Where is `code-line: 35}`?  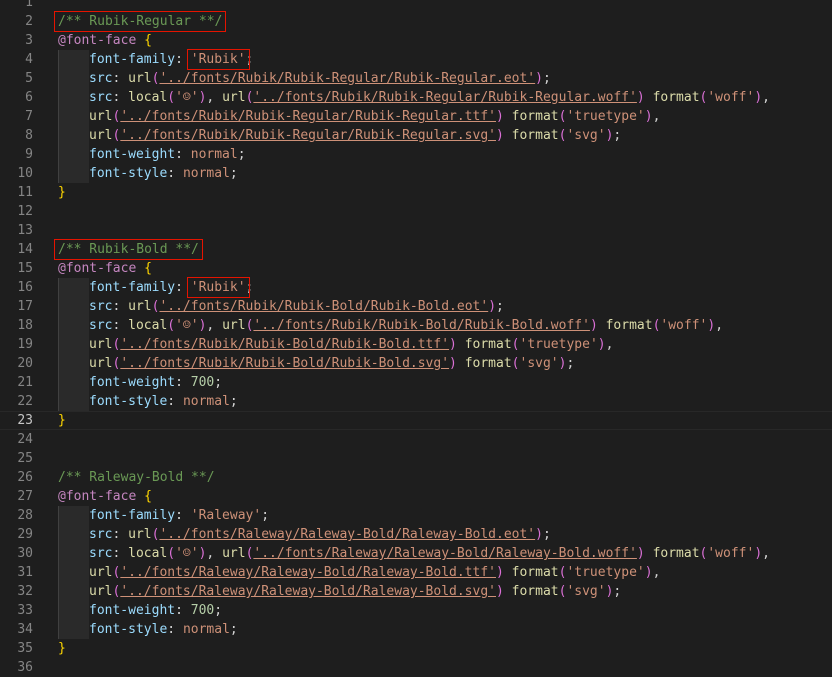
code-line: 35} is located at coordinates (416, 648).